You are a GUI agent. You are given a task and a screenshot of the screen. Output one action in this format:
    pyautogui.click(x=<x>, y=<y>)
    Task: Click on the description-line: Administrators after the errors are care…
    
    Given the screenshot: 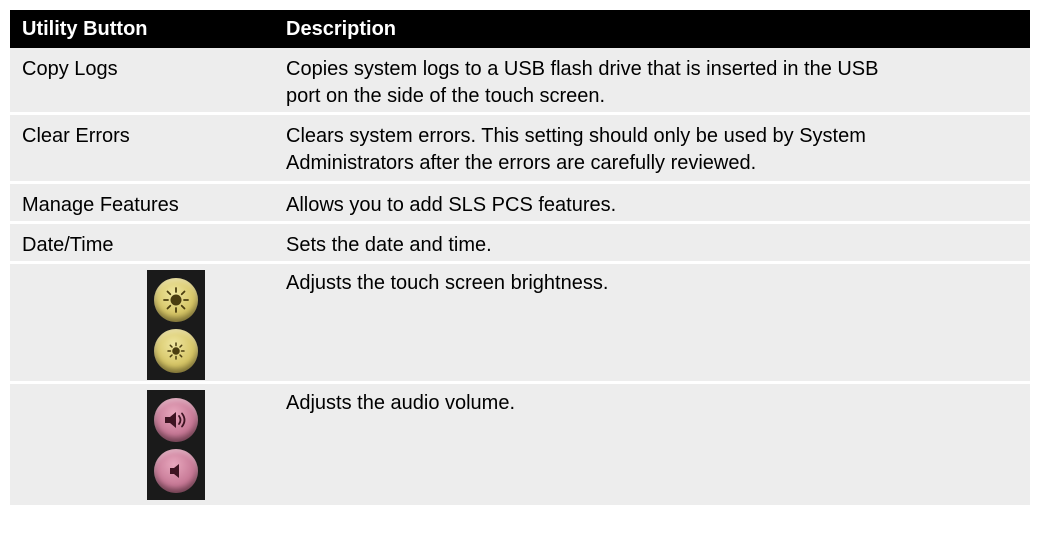 What is the action you would take?
    pyautogui.click(x=521, y=163)
    